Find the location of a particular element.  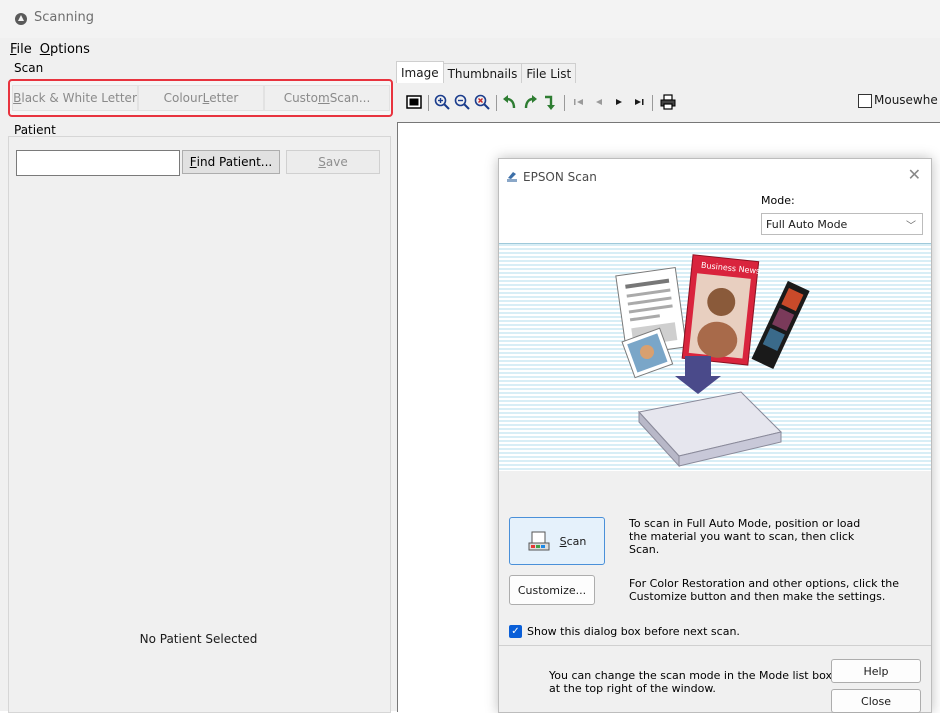

menu-options: Options is located at coordinates (65, 50).